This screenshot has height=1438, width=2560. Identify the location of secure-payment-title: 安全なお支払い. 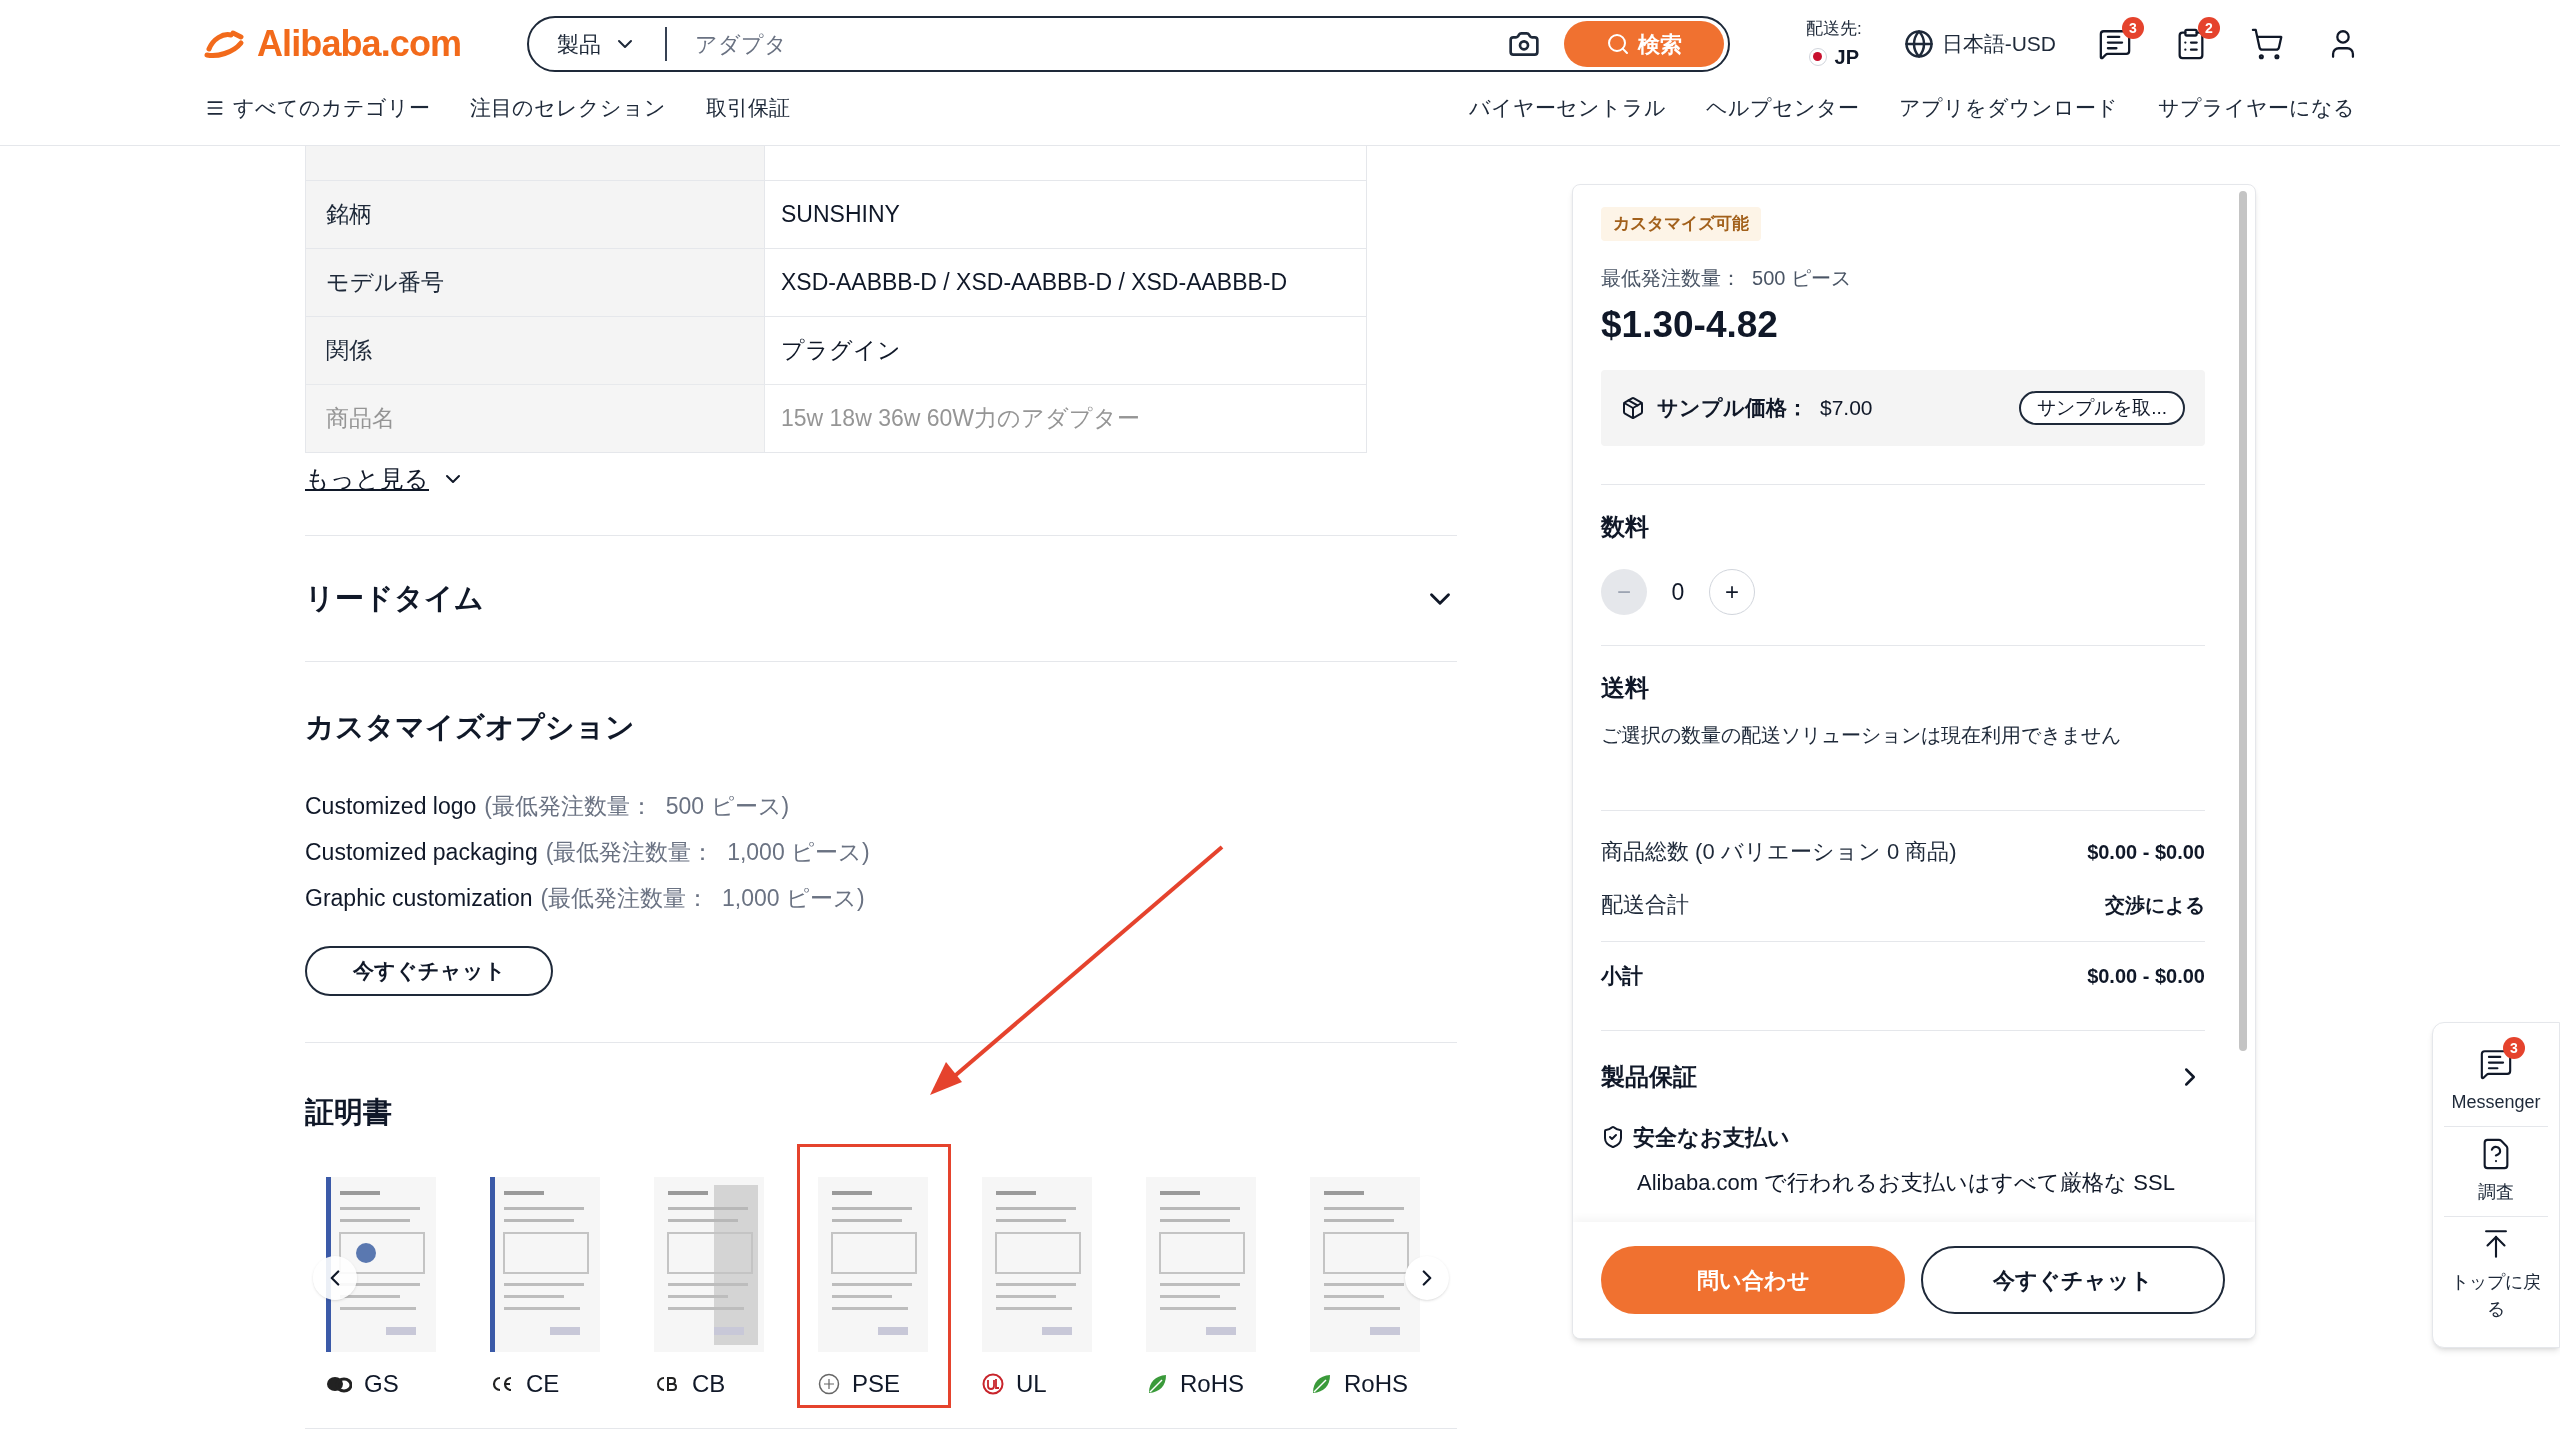
(1711, 1137).